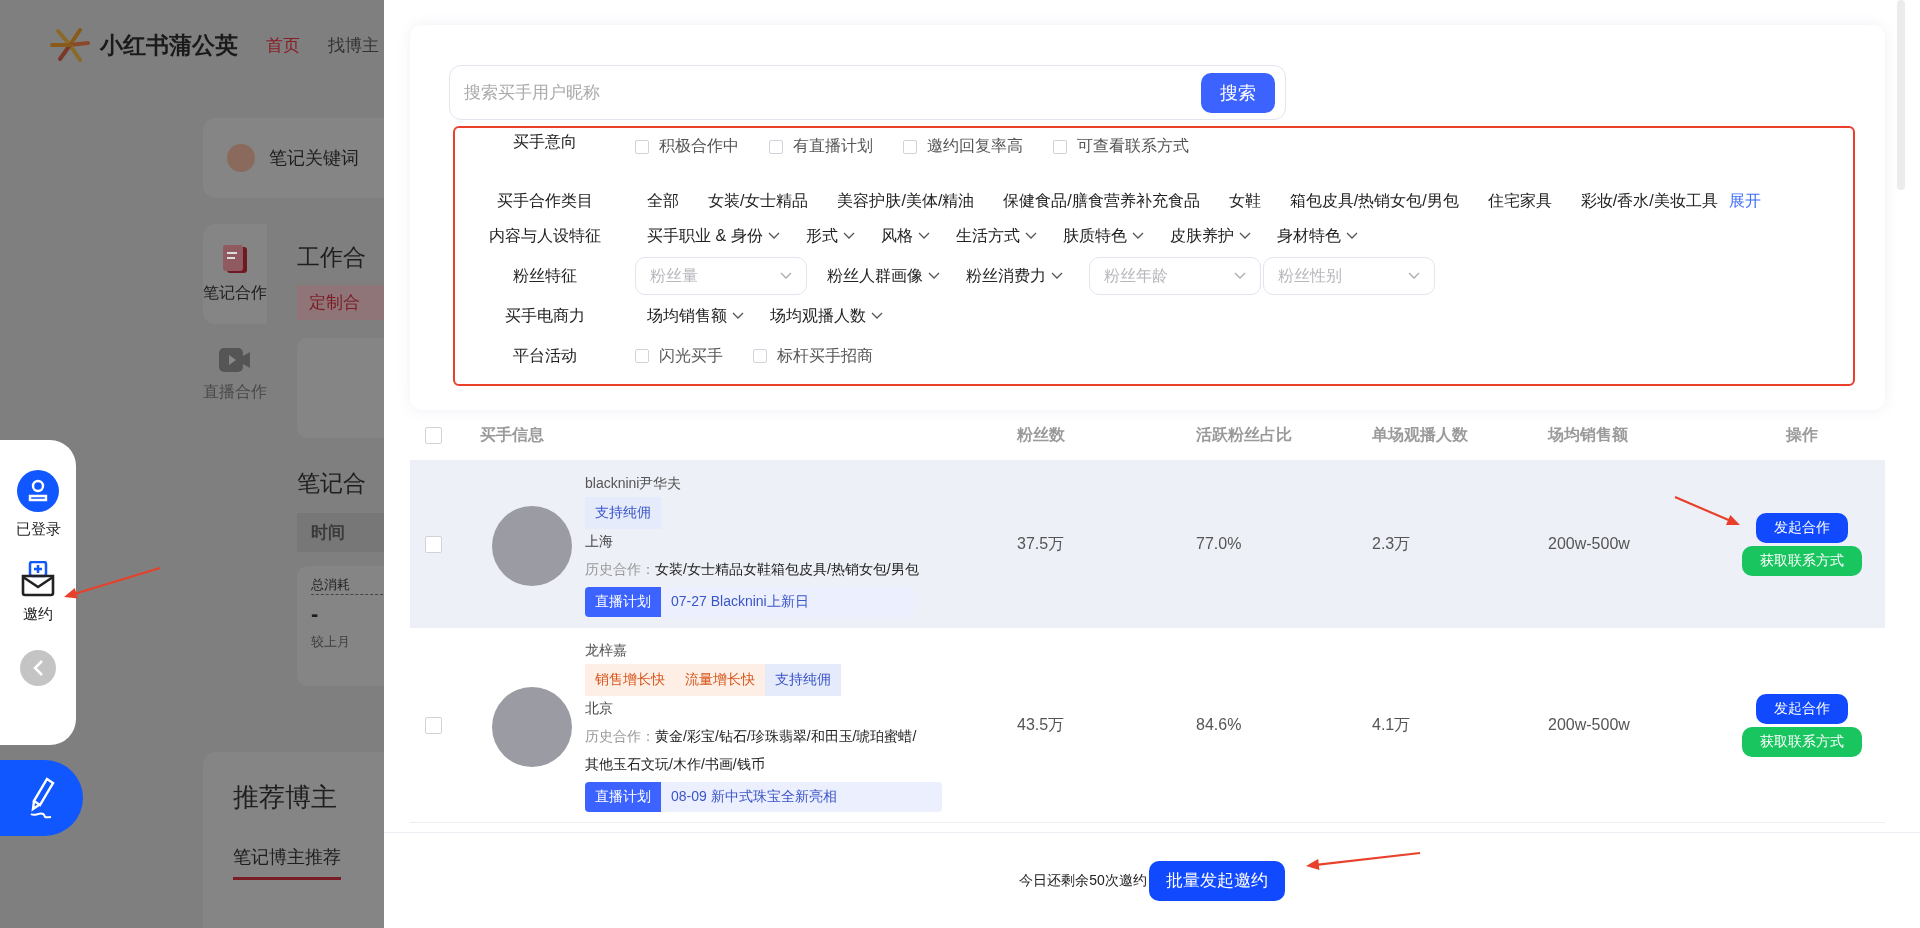 This screenshot has width=1920, height=928. I want to click on category-option: 保健食品/膳食营养补充食品, so click(1101, 201).